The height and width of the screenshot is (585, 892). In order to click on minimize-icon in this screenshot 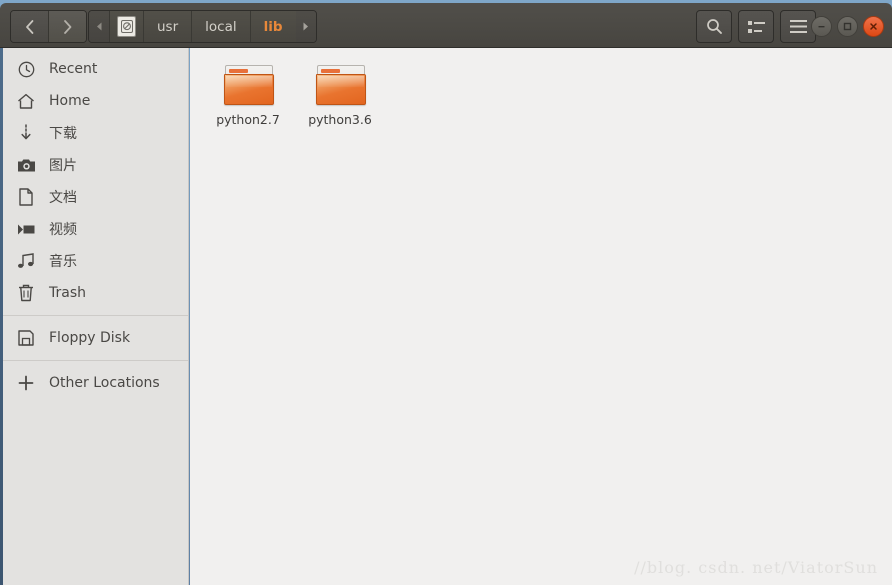, I will do `click(821, 27)`.